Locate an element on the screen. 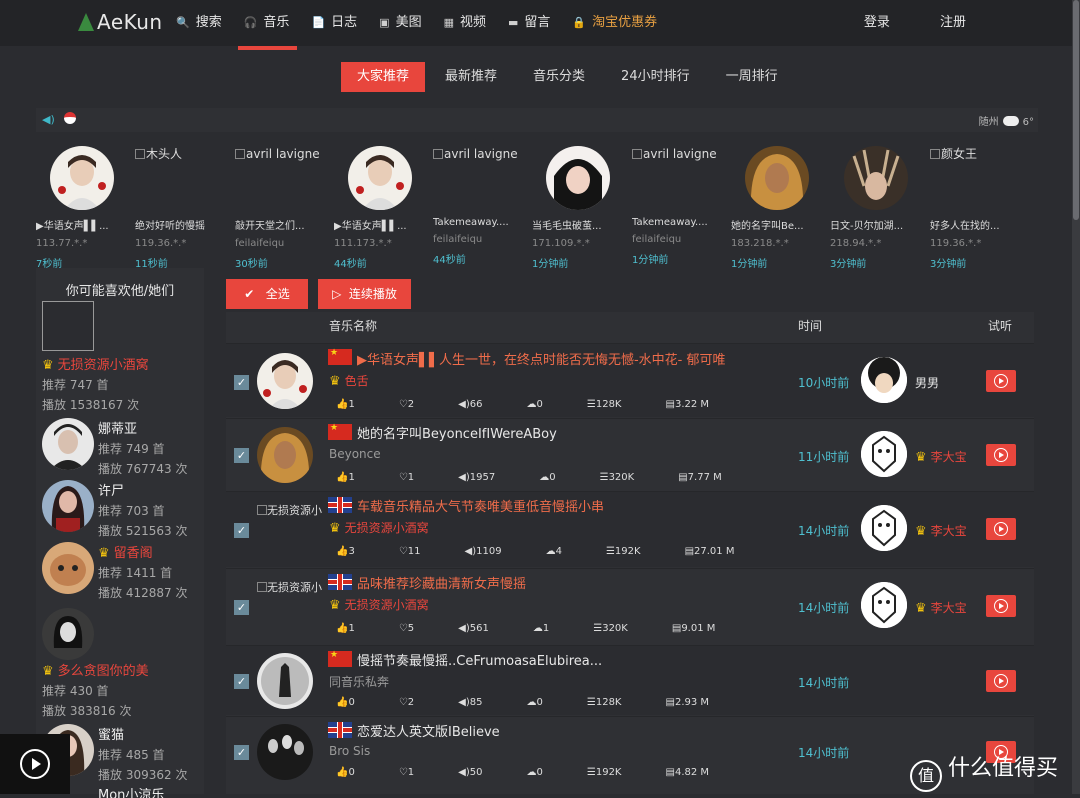 The width and height of the screenshot is (1080, 798). scrollbar-thumb is located at coordinates (1076, 110).